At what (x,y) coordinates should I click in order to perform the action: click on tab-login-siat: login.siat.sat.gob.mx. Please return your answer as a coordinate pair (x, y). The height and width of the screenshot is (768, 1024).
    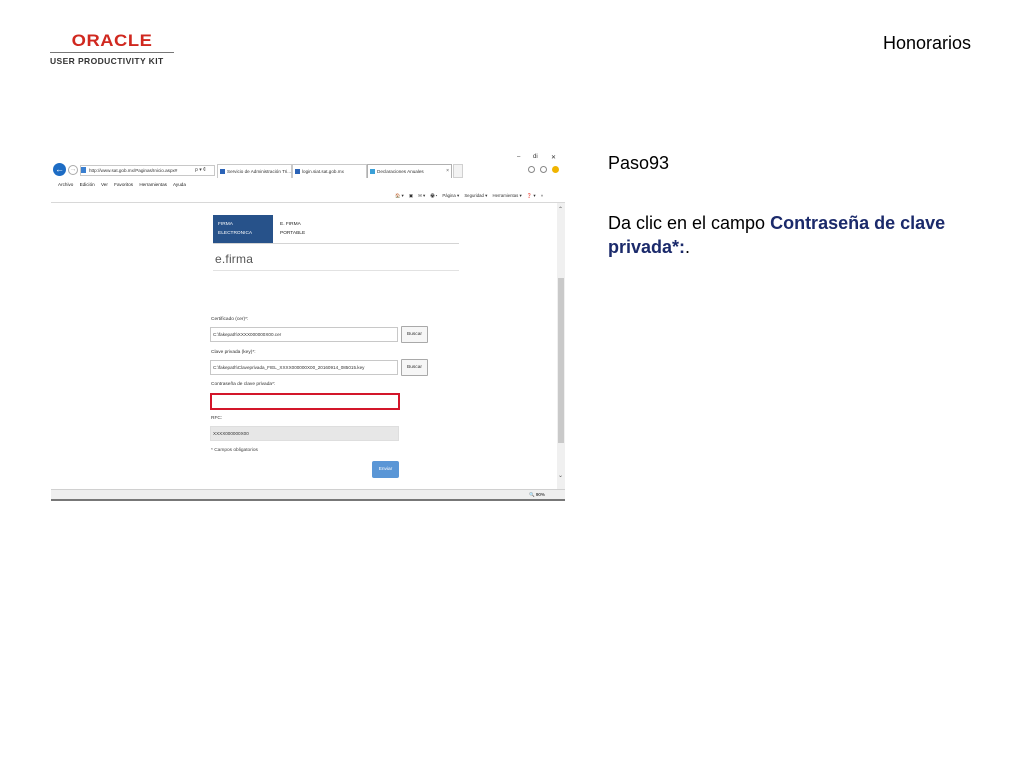
    Looking at the image, I should click on (329, 171).